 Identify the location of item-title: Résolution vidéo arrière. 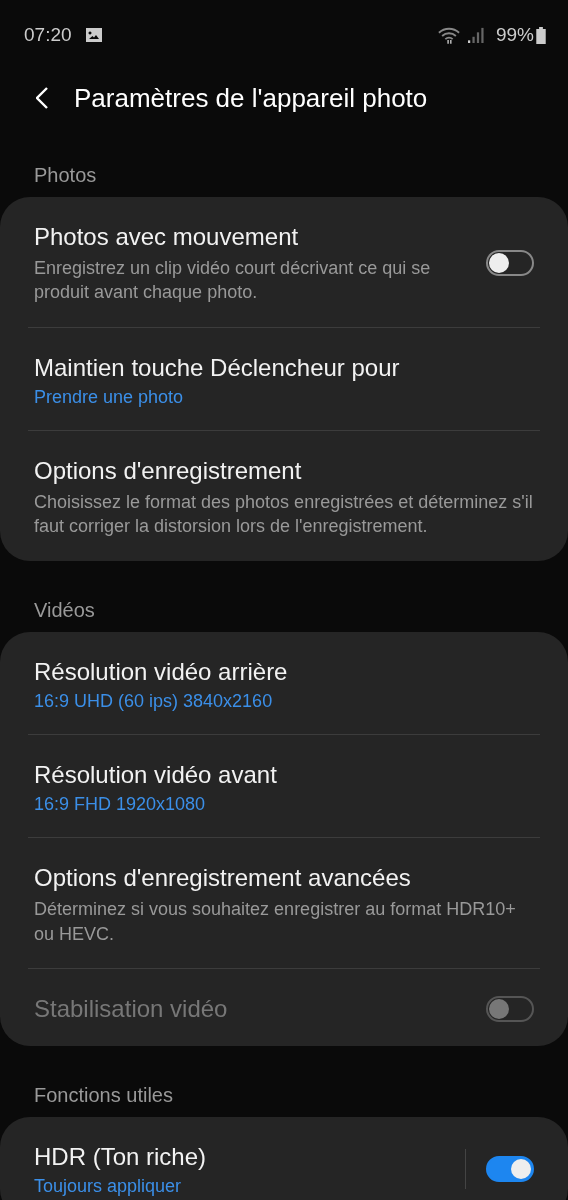
(161, 671).